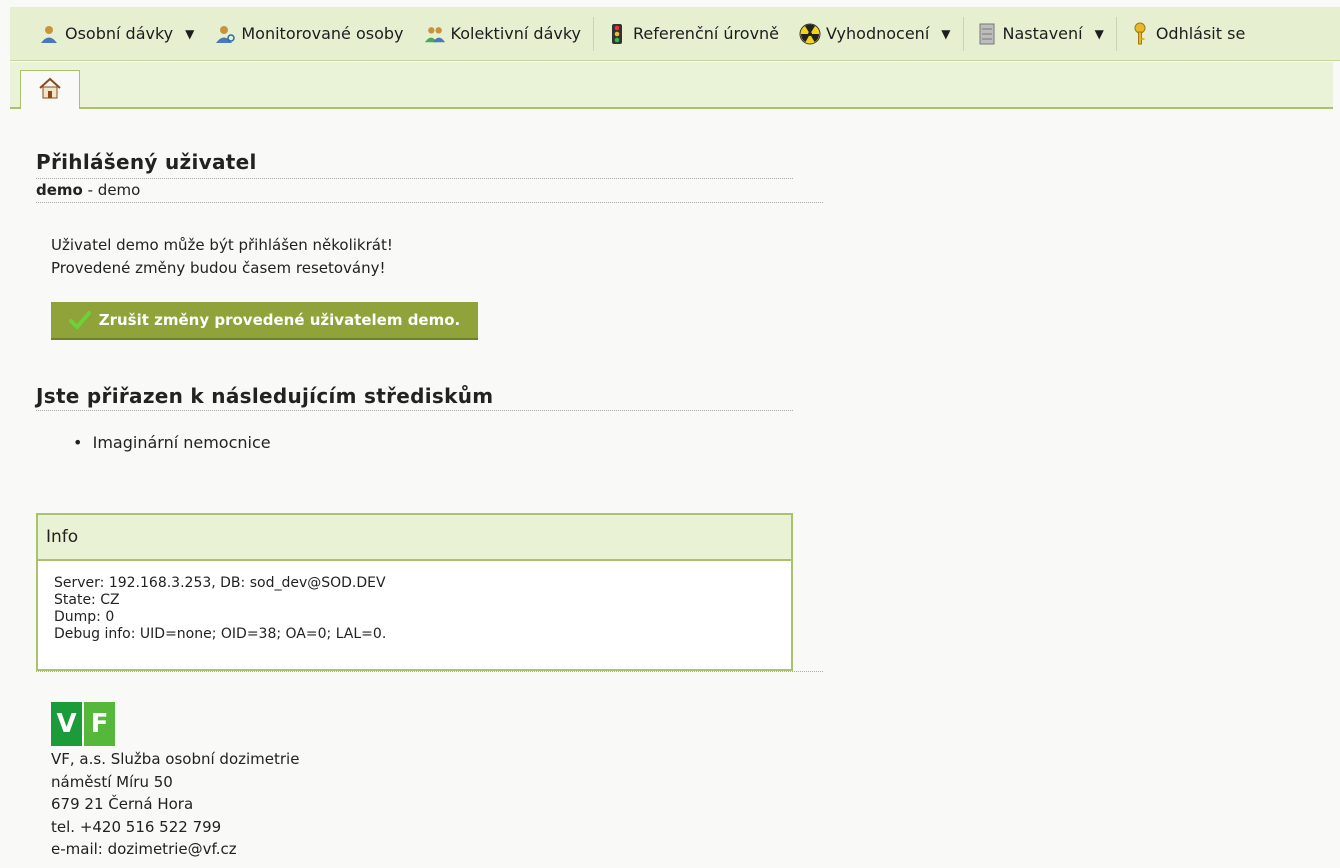 This screenshot has height=868, width=1340. What do you see at coordinates (225, 34) in the screenshot?
I see `person-search-icon` at bounding box center [225, 34].